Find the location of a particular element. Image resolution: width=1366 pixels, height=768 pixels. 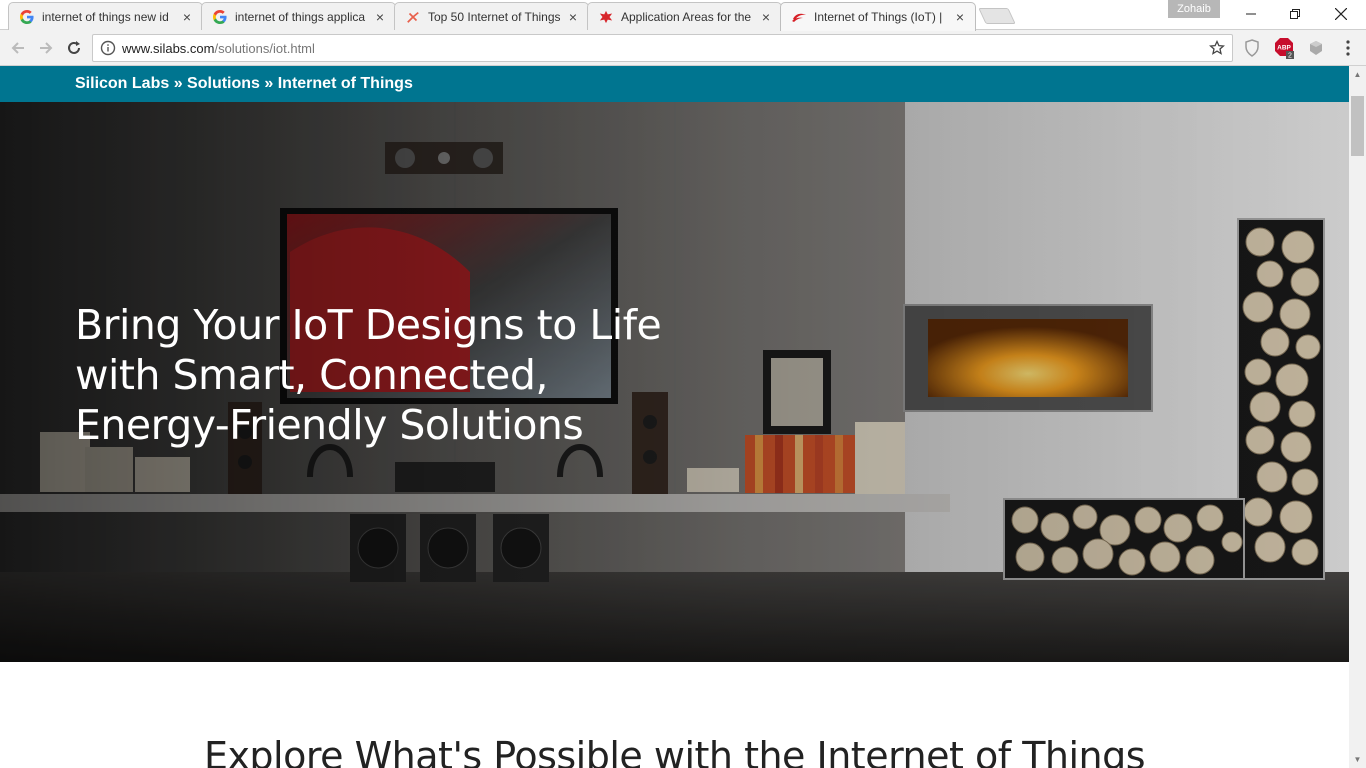

tab-silabs-iot: Internet of Things (IoT) | × is located at coordinates (878, 16).